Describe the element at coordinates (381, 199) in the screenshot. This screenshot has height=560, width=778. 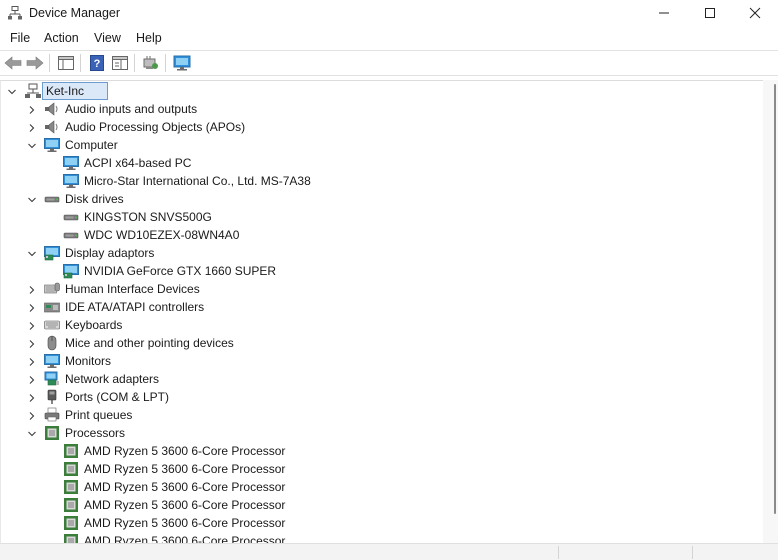
I see `tree-category-row: Disk drives` at that location.